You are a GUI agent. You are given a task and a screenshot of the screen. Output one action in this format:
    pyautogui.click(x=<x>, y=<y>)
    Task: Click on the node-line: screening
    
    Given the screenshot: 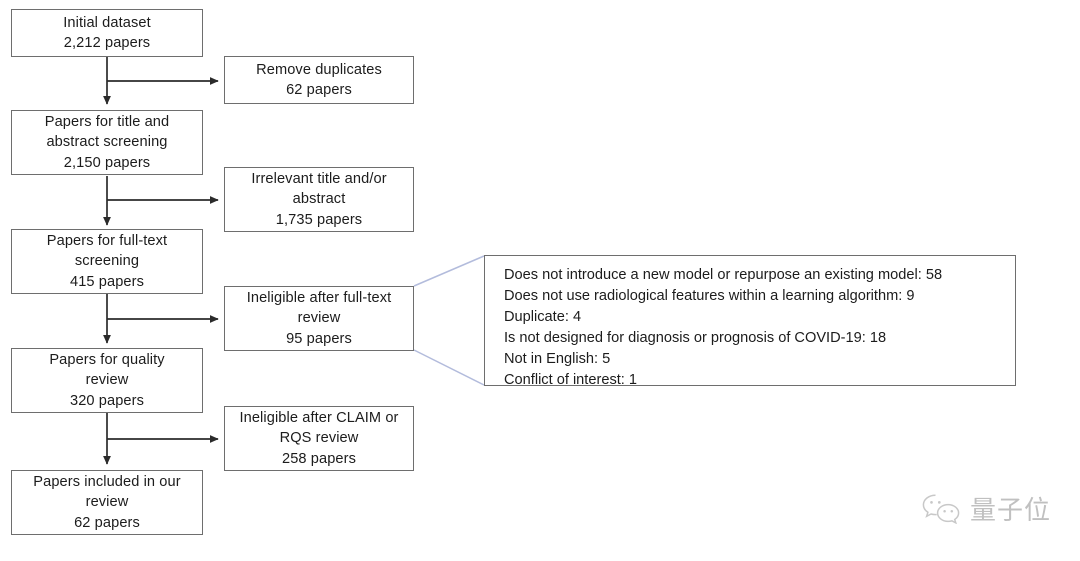 What is the action you would take?
    pyautogui.click(x=107, y=261)
    